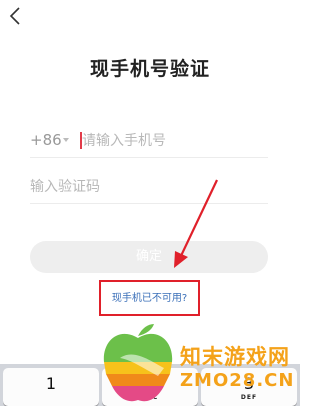 This screenshot has height=406, width=320. I want to click on key-2: 2 ABC, so click(150, 387).